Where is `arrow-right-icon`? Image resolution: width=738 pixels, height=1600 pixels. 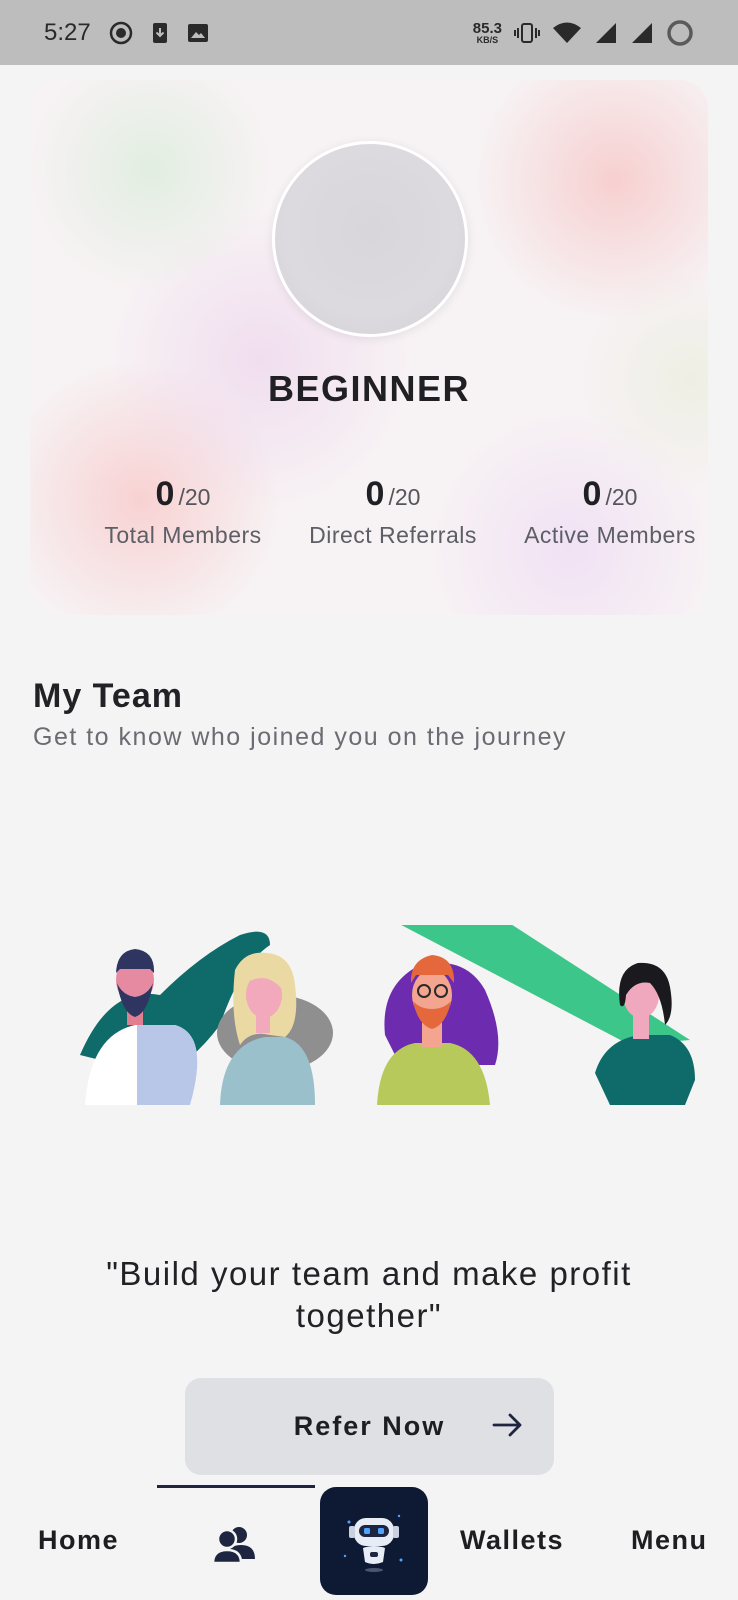 arrow-right-icon is located at coordinates (508, 1426).